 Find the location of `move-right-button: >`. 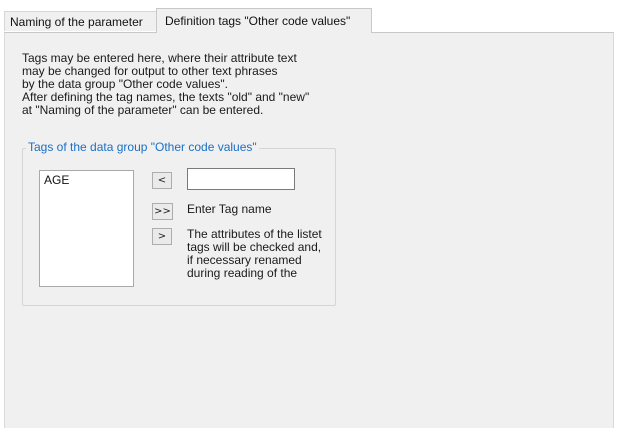

move-right-button: > is located at coordinates (162, 236).